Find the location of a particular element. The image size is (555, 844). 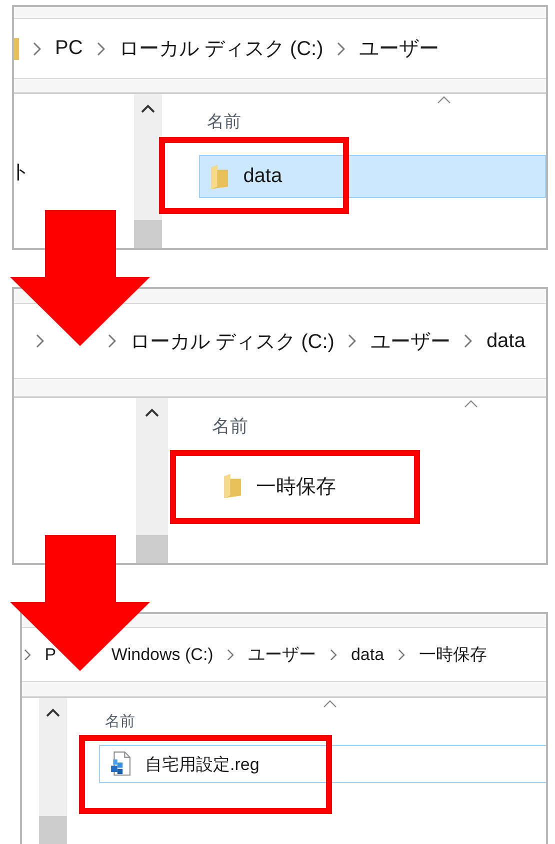

file-row: 一時保存 is located at coordinates (379, 486).